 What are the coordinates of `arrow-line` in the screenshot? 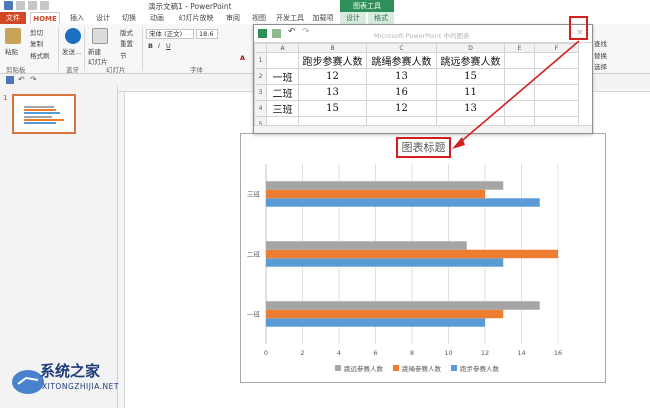 It's located at (518, 93).